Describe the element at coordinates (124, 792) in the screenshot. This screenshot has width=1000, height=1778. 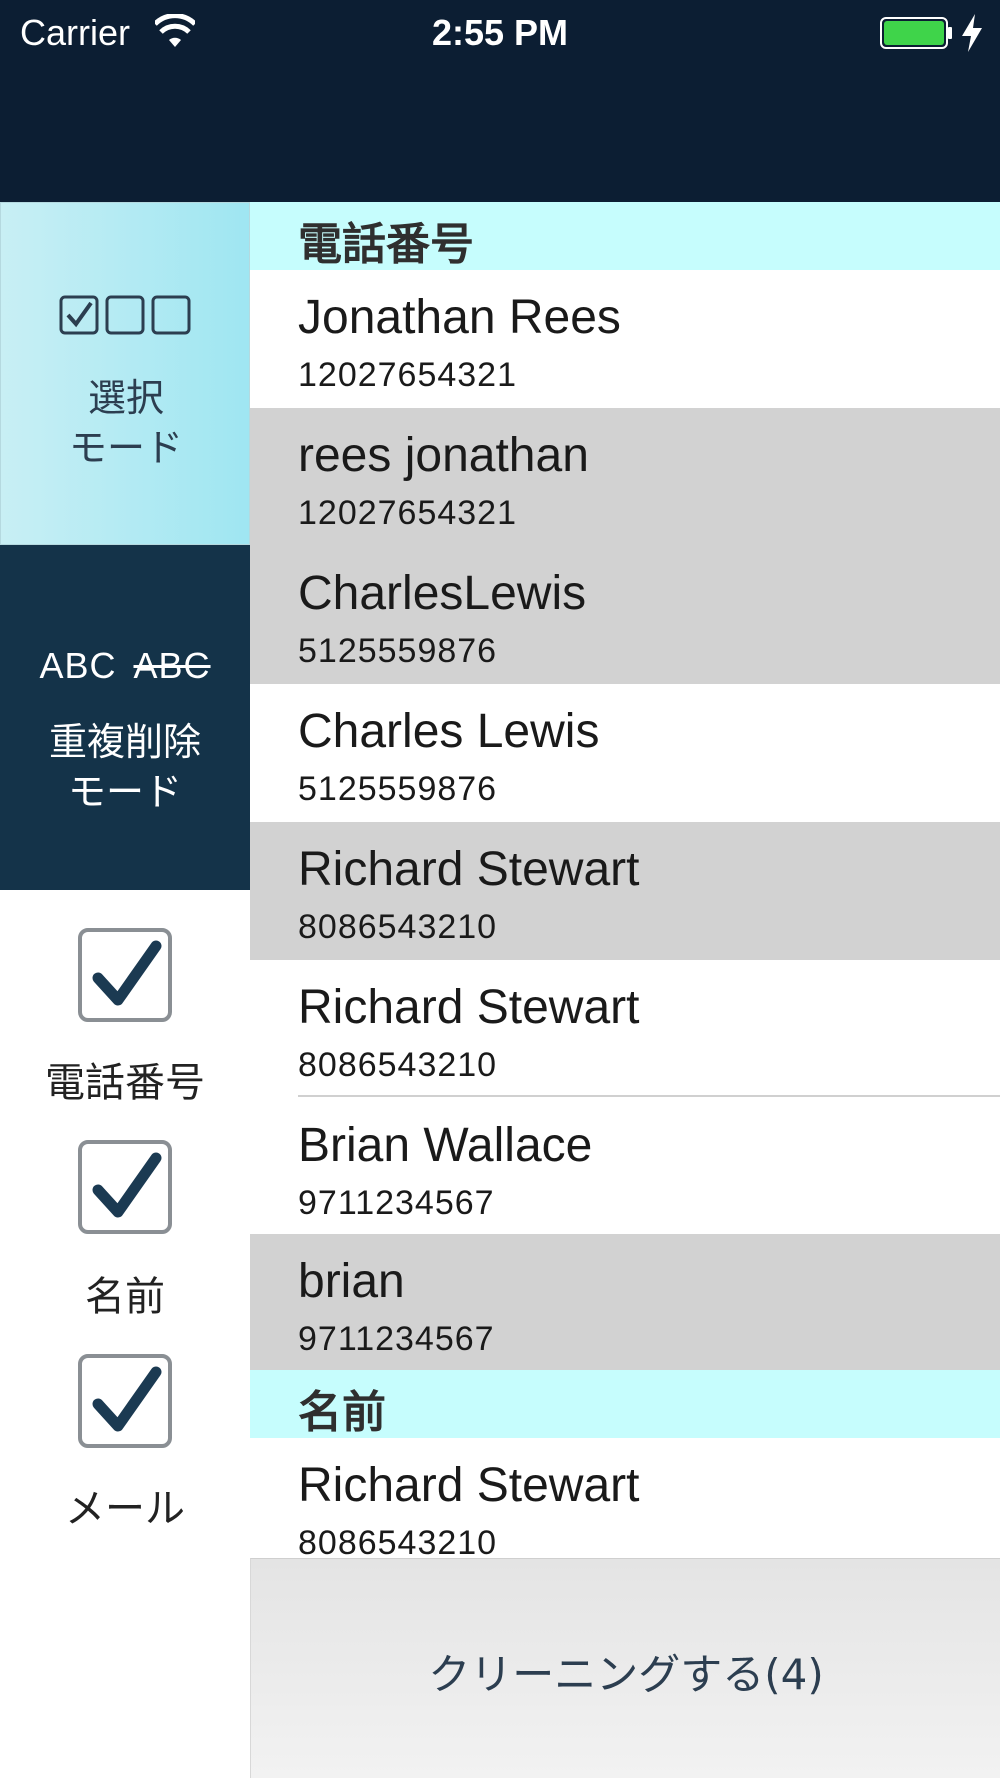
I see `dedupe-mode-label-line2: モード` at that location.